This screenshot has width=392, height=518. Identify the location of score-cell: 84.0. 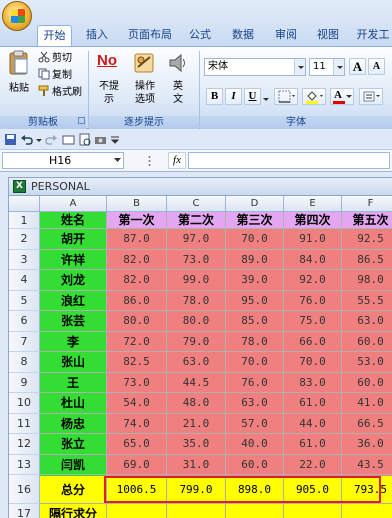
(313, 259).